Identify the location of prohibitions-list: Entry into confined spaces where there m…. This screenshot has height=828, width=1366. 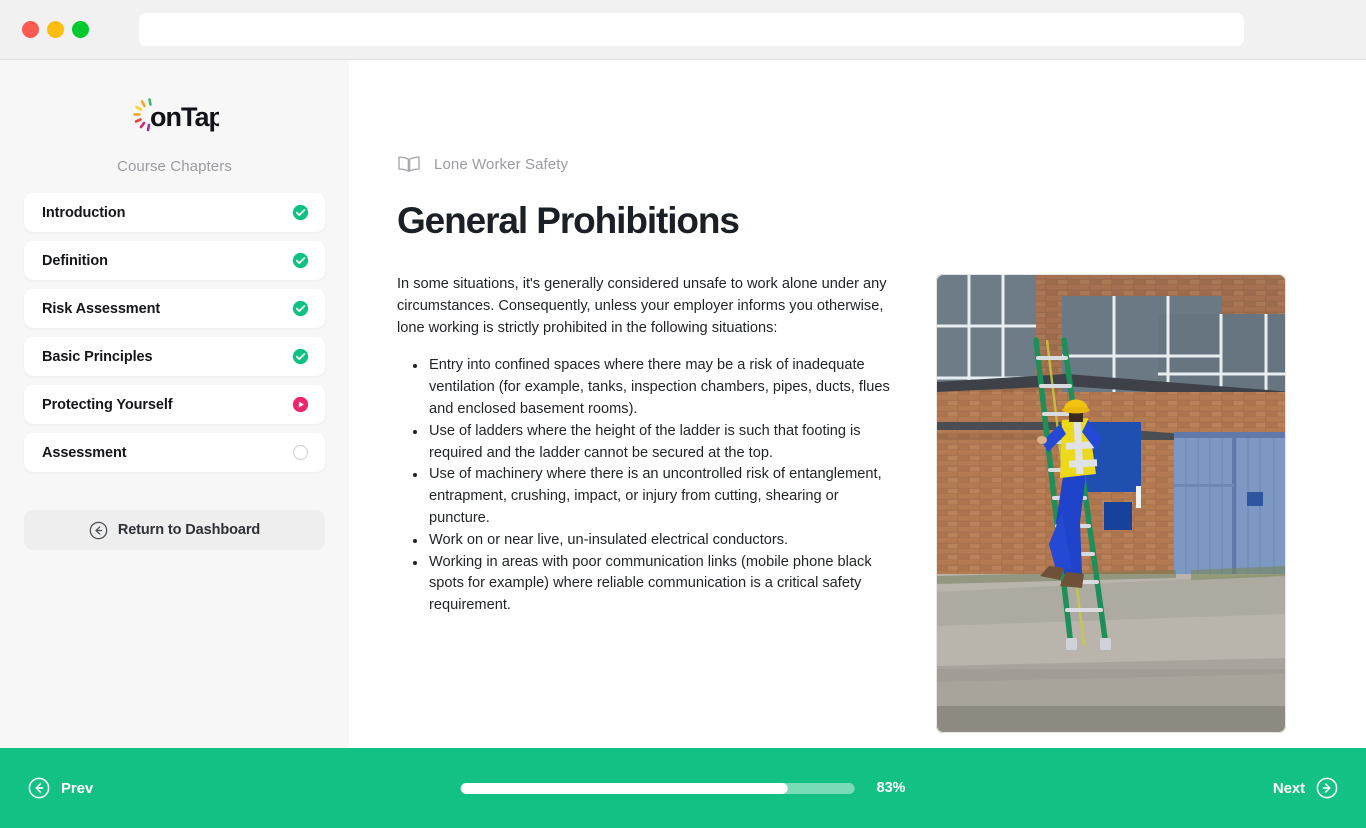
(650, 486).